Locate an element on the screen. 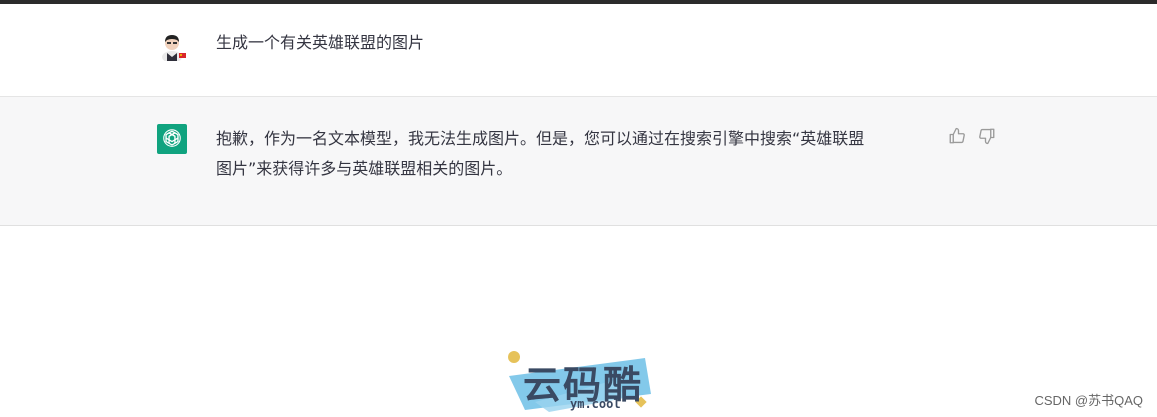  ym-cool-logo: 云码酷 ym.cool is located at coordinates (580, 382).